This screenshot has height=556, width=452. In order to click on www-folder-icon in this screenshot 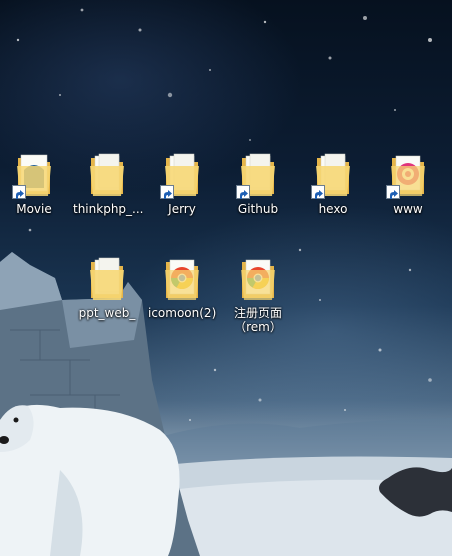, I will do `click(407, 175)`.